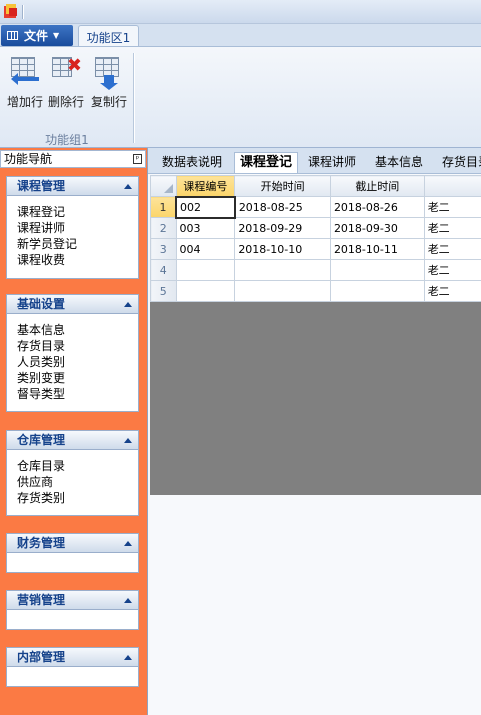 The height and width of the screenshot is (715, 481). I want to click on table-row: 1 002 2018-08-25 2018-08-26 老二, so click(315, 207).